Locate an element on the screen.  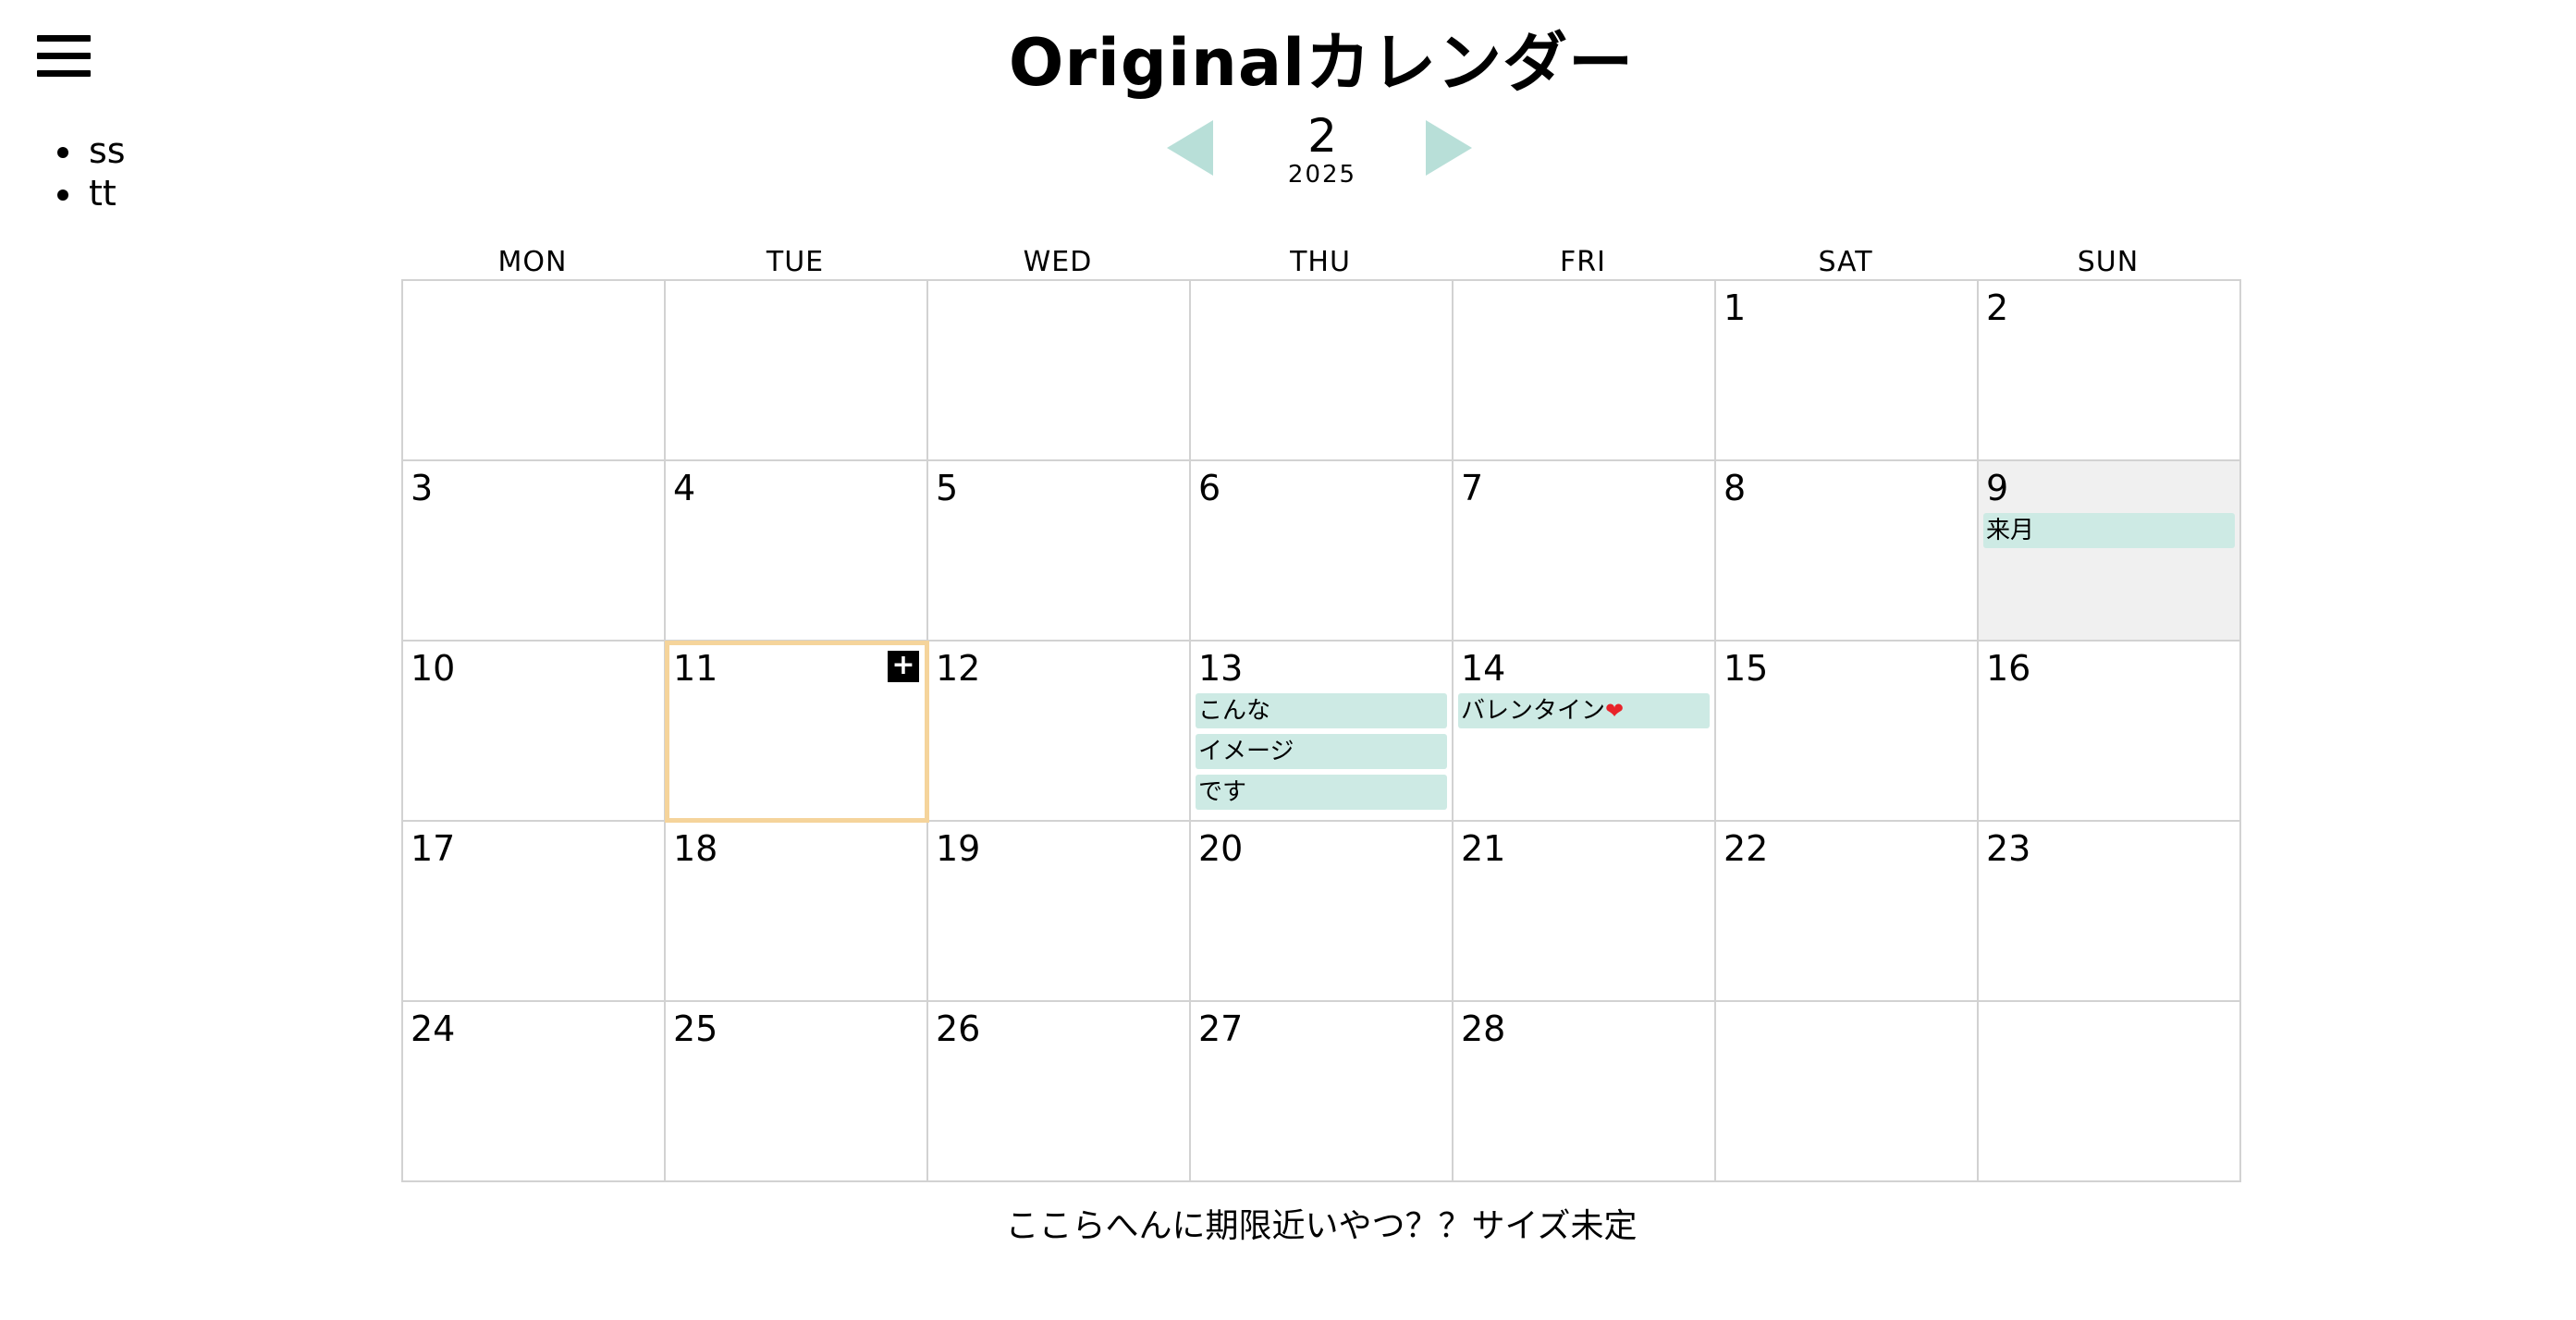
month-navigator: 2 2025 is located at coordinates (1322, 153).